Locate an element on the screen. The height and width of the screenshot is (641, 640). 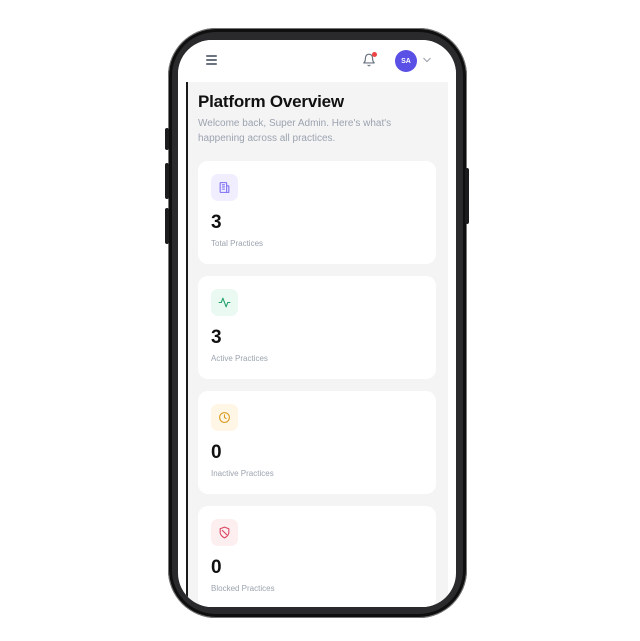
top-app-bar: SA is located at coordinates (317, 61).